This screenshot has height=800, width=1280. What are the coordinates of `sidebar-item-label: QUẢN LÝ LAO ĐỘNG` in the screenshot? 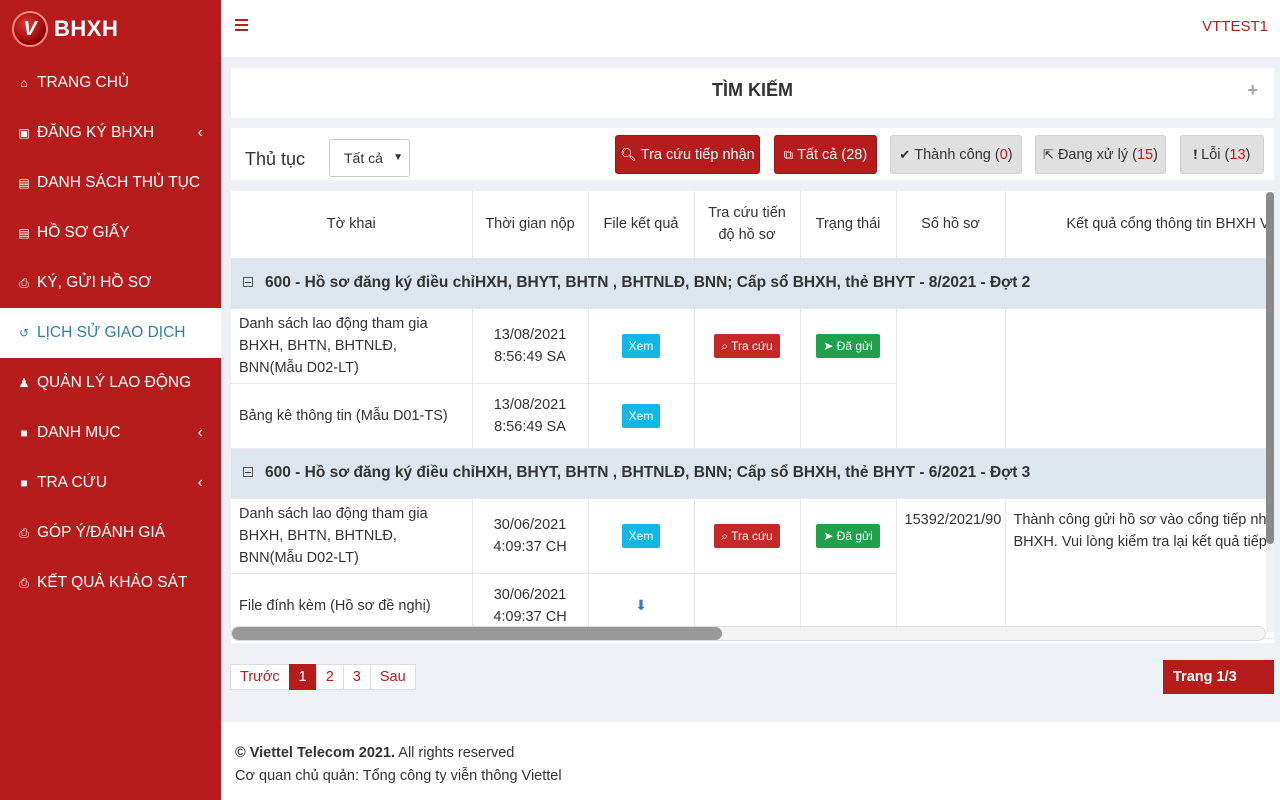 It's located at (114, 382).